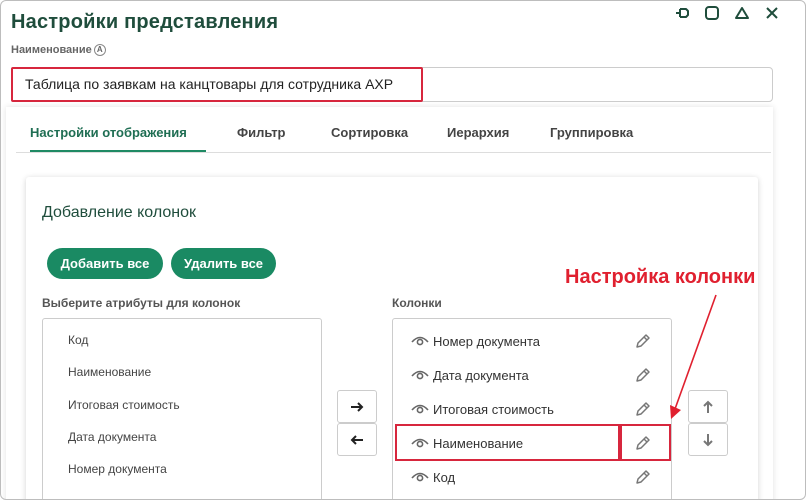 The height and width of the screenshot is (500, 806). I want to click on minimize-icon, so click(742, 13).